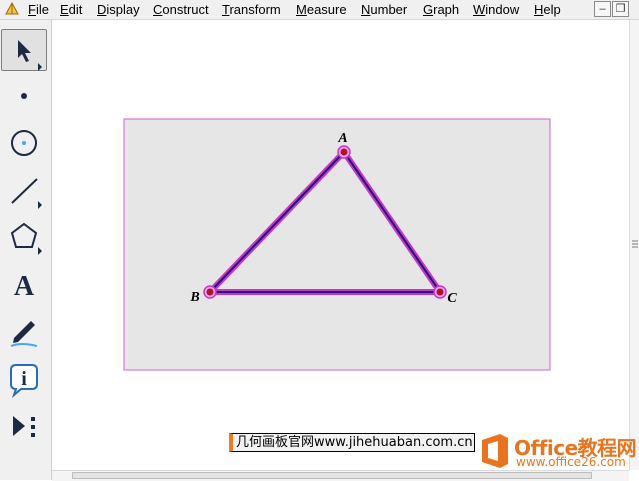 The image size is (639, 481). Describe the element at coordinates (12, 9) in the screenshot. I see `sketchpad-app-icon` at that location.